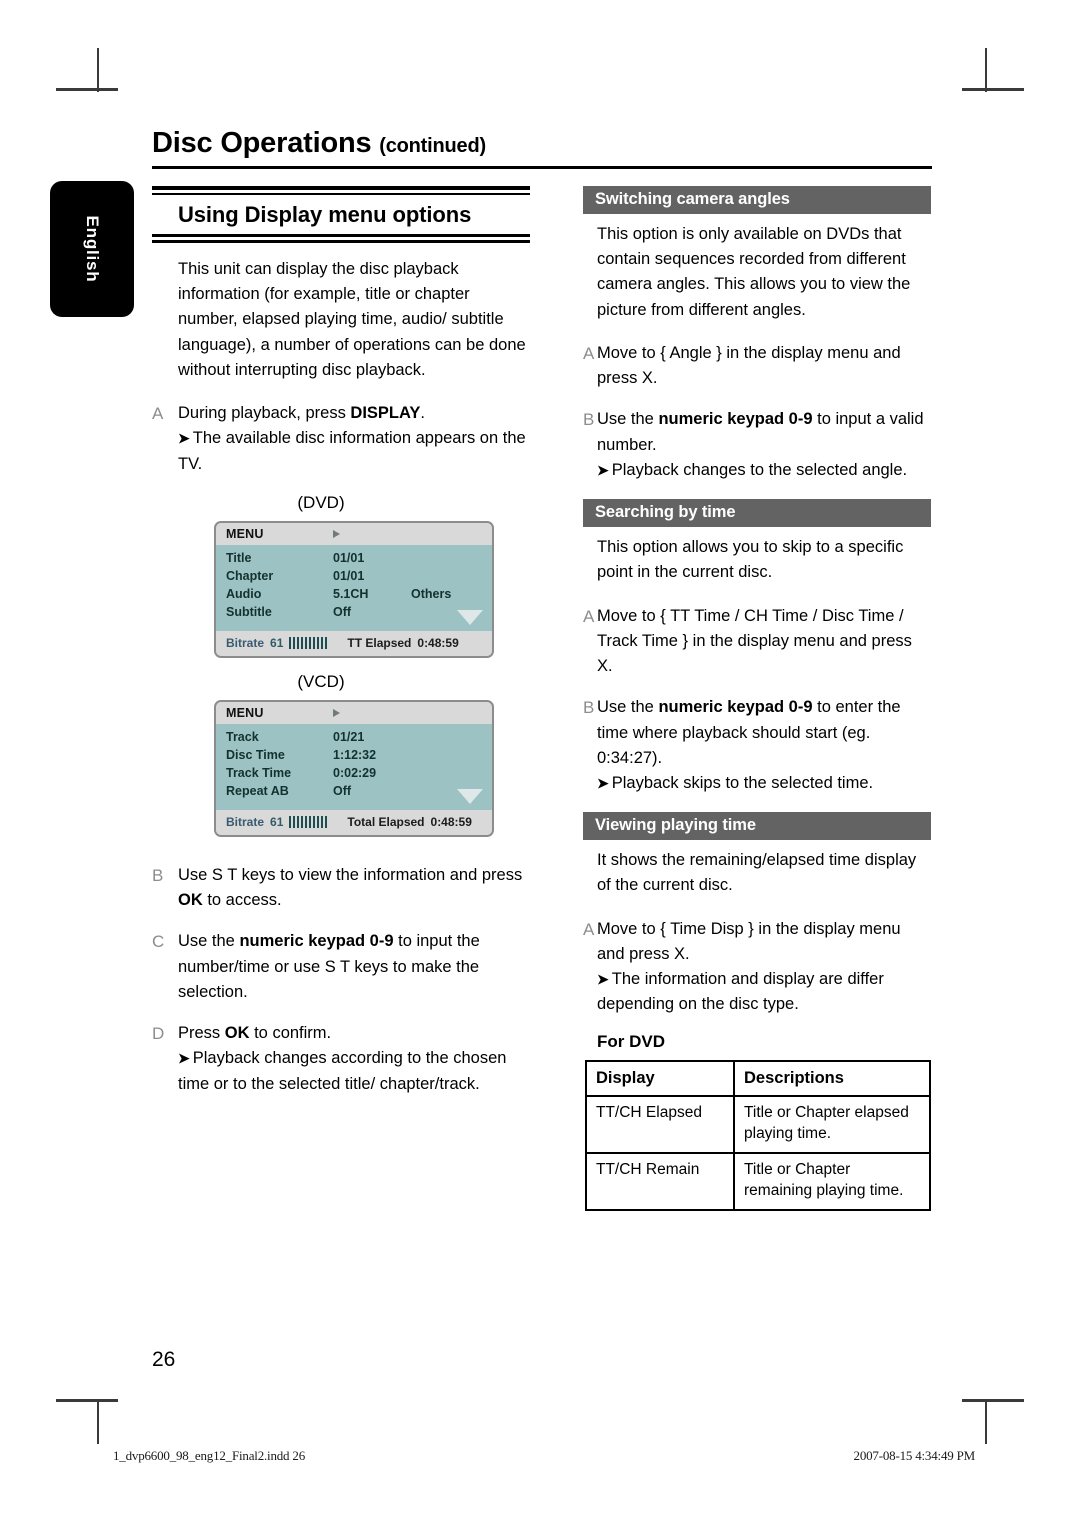 The height and width of the screenshot is (1524, 1080). Describe the element at coordinates (993, 1400) in the screenshot. I see `crop-mark-bottom-right-horizontal` at that location.